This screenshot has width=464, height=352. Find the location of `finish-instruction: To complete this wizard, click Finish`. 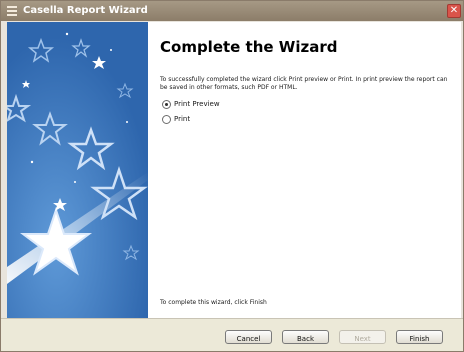

finish-instruction: To complete this wizard, click Finish is located at coordinates (213, 302).